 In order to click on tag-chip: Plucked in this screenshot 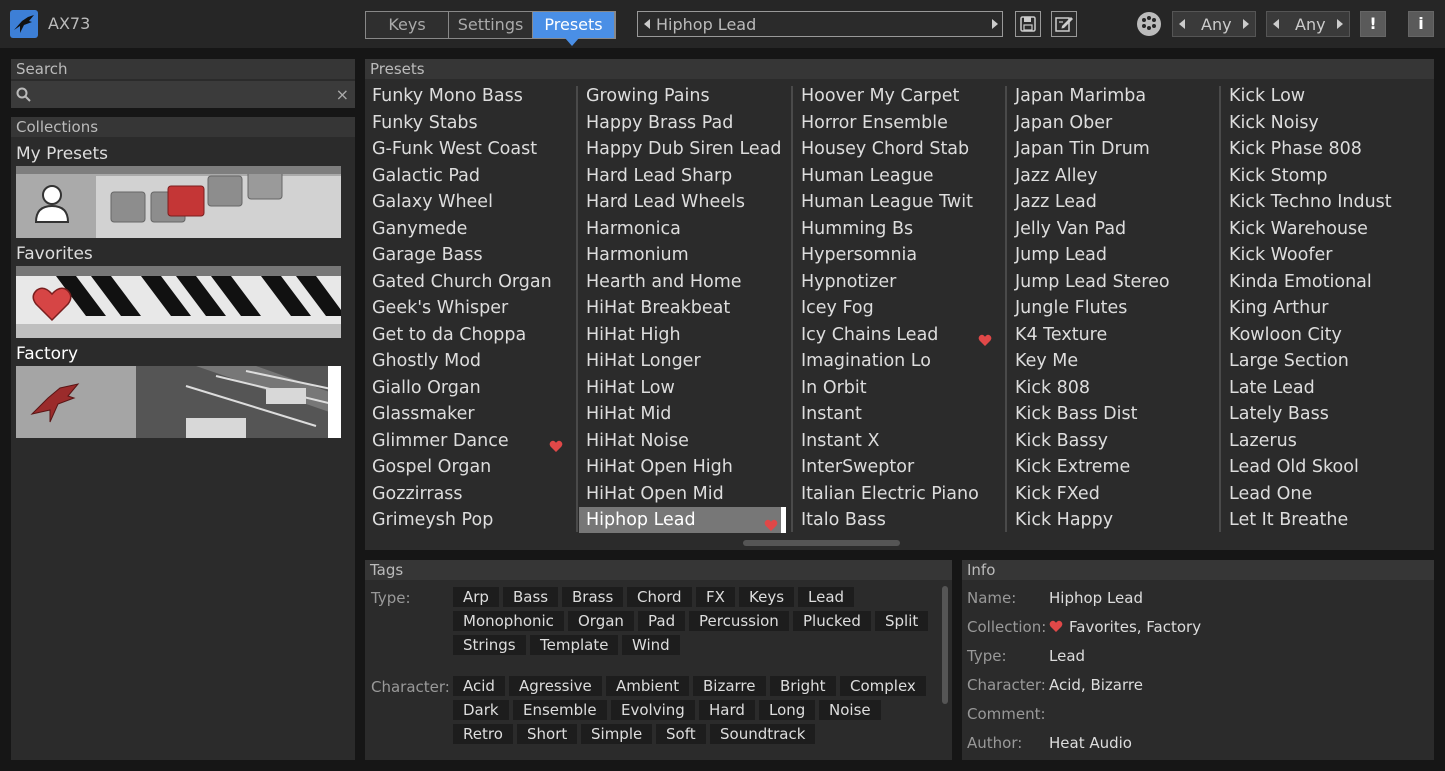, I will do `click(832, 621)`.